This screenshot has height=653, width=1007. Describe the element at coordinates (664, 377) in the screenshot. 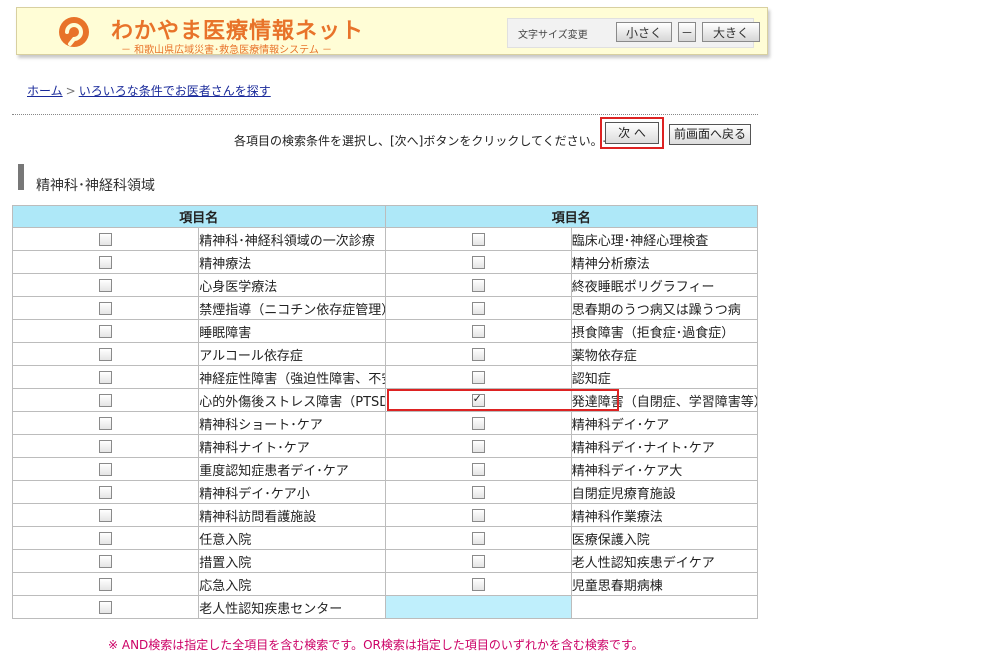

I see `item-label: 認知症` at that location.